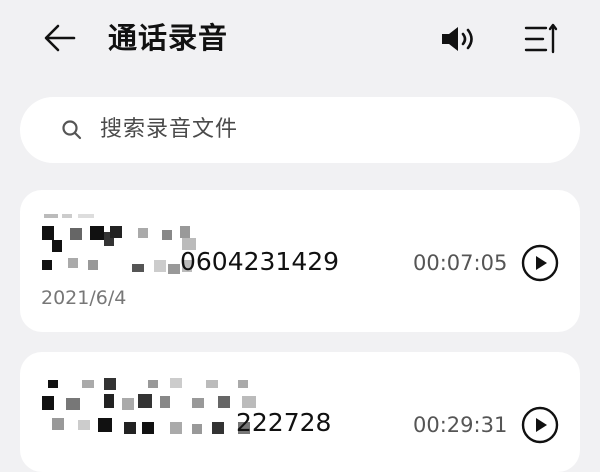 This screenshot has height=472, width=600. What do you see at coordinates (168, 38) in the screenshot?
I see `page-title: 通话录音` at bounding box center [168, 38].